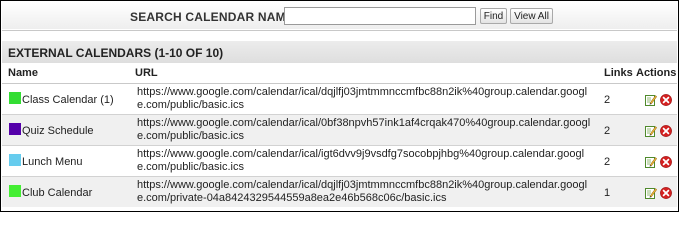 This screenshot has width=679, height=240. What do you see at coordinates (531, 16) in the screenshot?
I see `view-all-button: View All` at bounding box center [531, 16].